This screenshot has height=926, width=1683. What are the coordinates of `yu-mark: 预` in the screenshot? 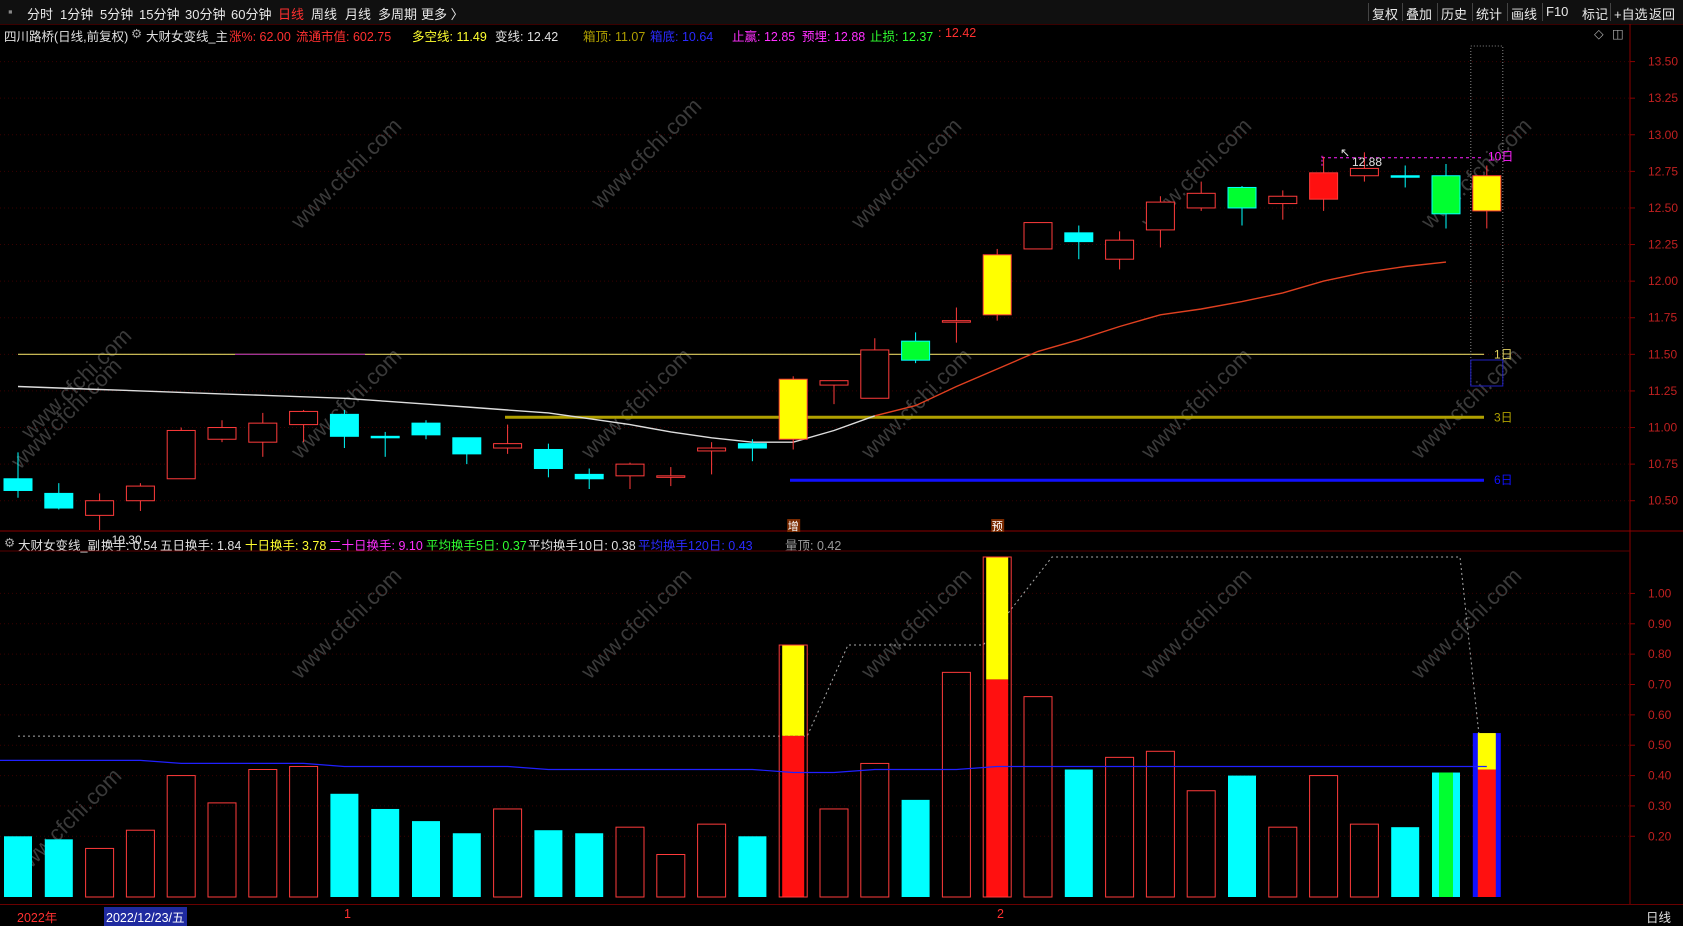 It's located at (997, 526).